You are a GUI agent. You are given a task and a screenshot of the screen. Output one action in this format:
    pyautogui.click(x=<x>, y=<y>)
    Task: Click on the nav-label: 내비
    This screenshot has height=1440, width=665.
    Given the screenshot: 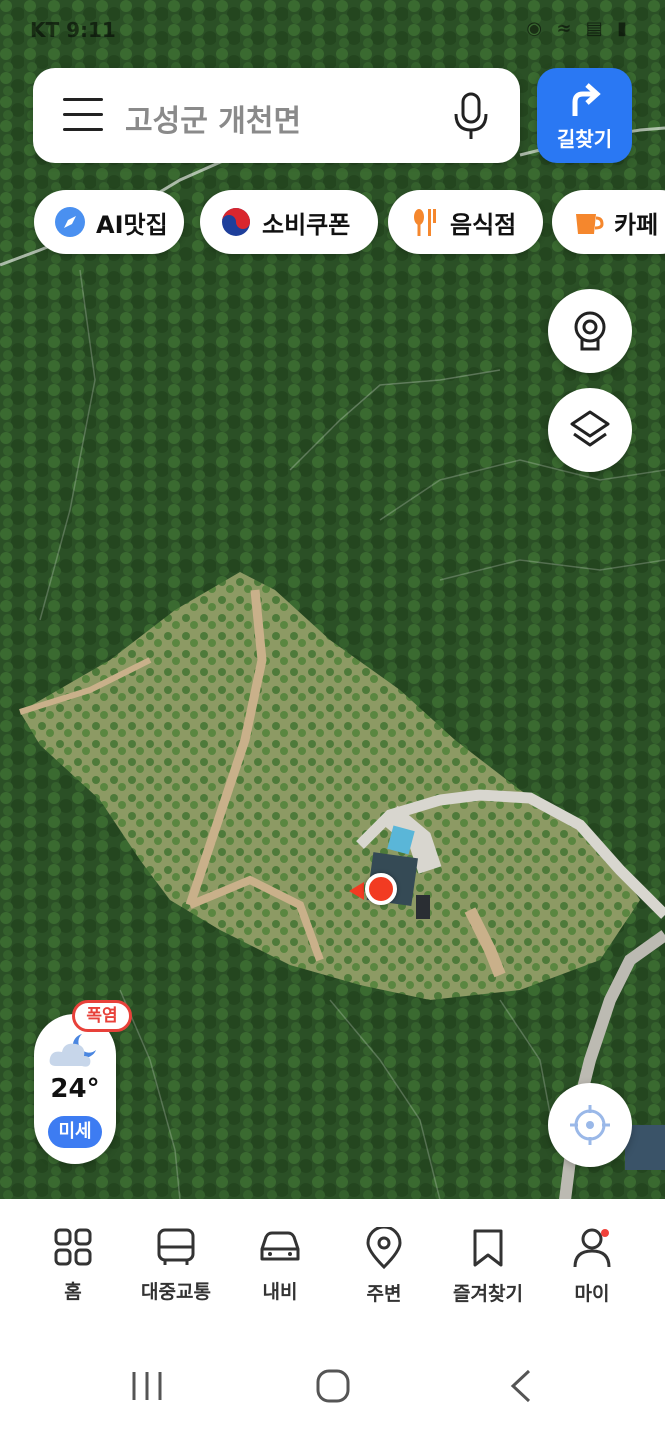 What is the action you would take?
    pyautogui.click(x=280, y=1292)
    